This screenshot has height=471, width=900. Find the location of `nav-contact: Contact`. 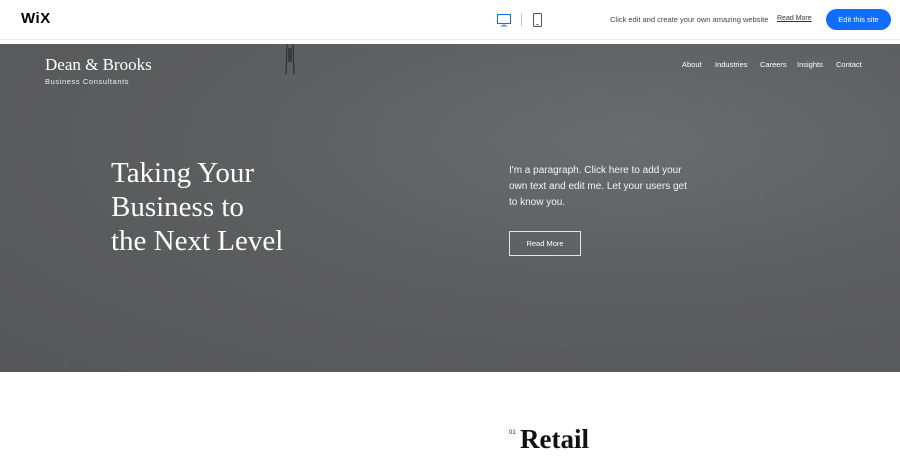

nav-contact: Contact is located at coordinates (849, 64).